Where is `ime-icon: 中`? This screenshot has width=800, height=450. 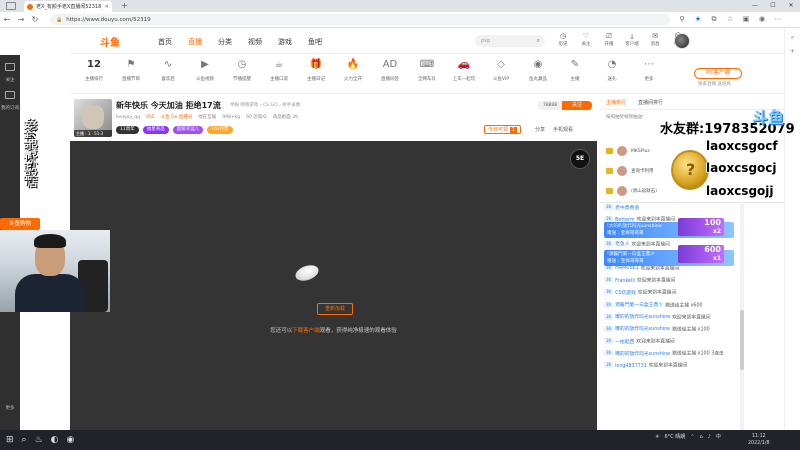
ime-icon: 中 is located at coordinates (718, 436).